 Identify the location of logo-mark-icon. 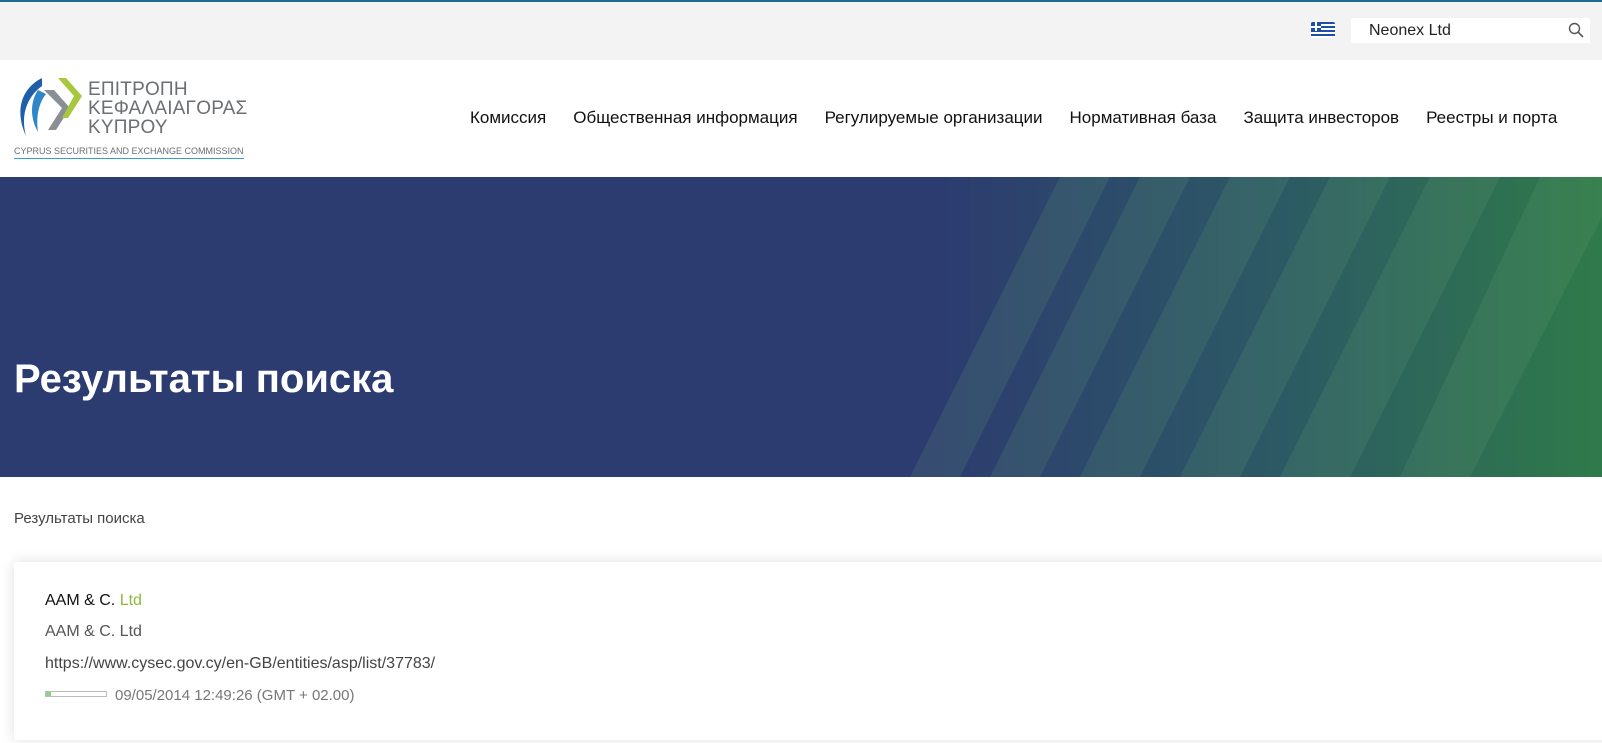
(51, 107).